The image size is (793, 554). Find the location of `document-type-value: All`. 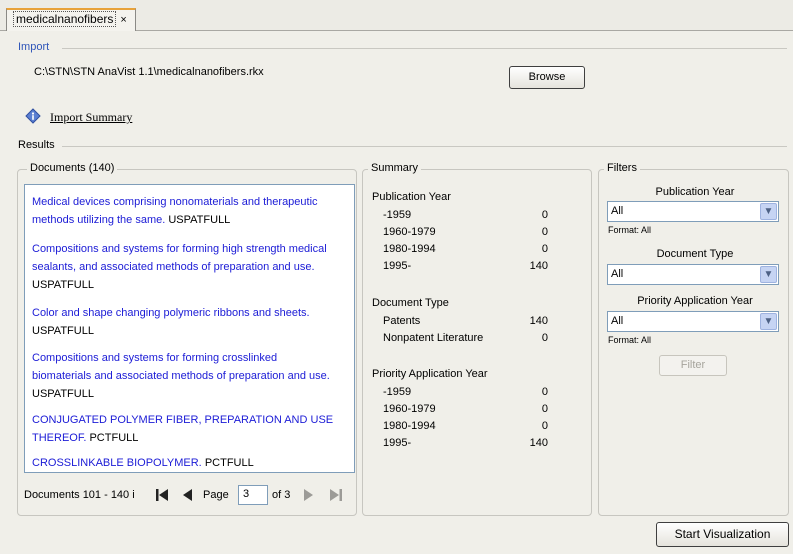

document-type-value: All is located at coordinates (617, 274).